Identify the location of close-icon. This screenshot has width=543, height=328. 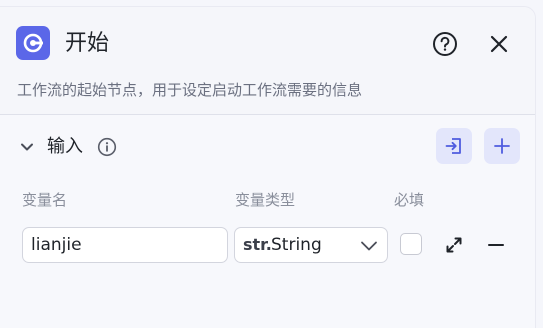
(499, 44).